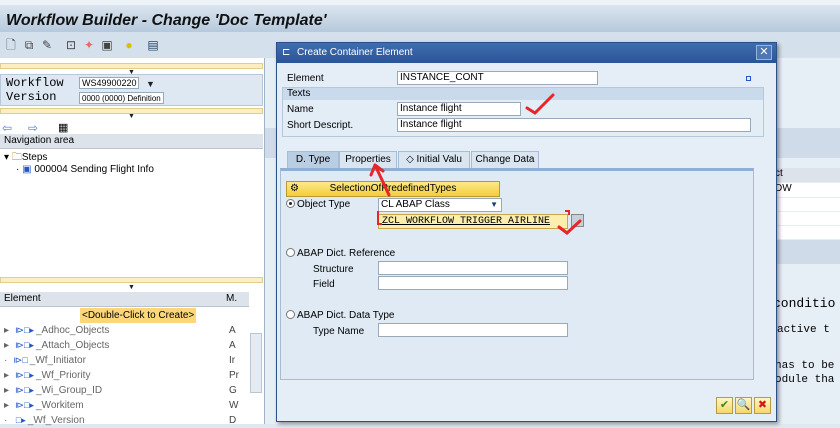 The height and width of the screenshot is (428, 840). I want to click on edit-icon: ✎, so click(47, 45).